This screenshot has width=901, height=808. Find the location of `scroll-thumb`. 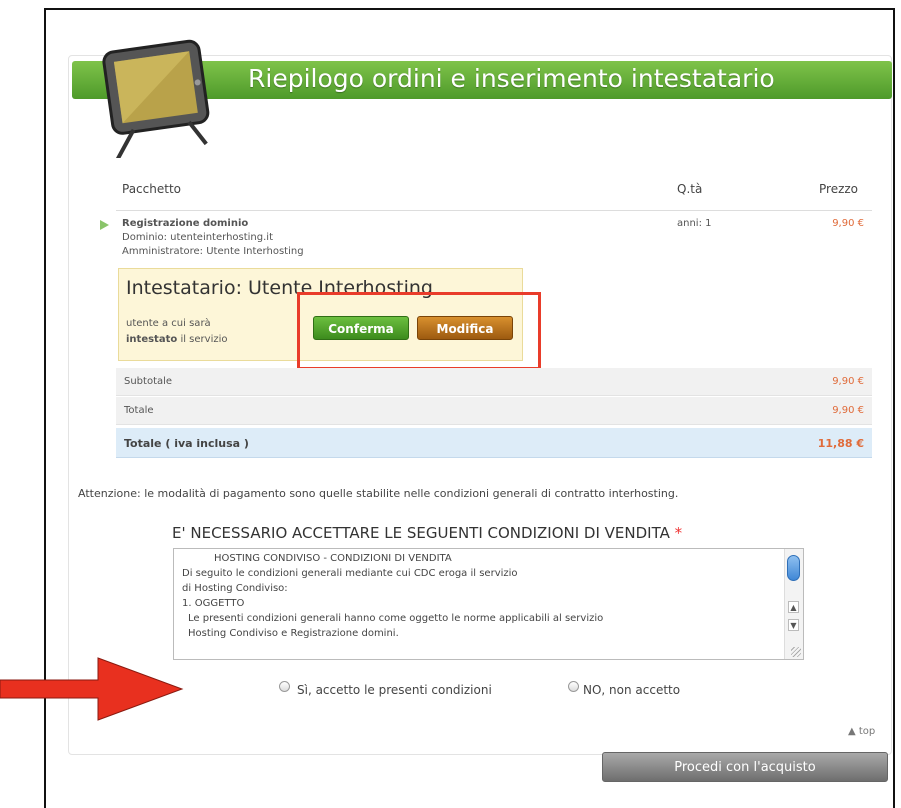

scroll-thumb is located at coordinates (793, 568).